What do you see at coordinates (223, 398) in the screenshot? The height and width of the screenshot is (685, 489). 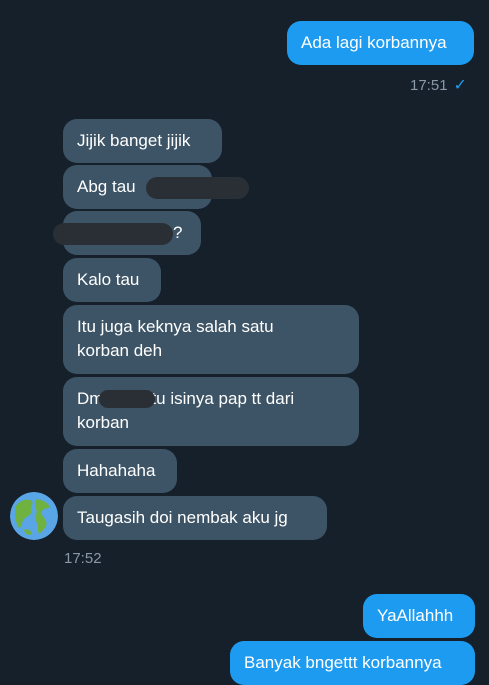 I see `message-text: tu isinya pap tt dari` at bounding box center [223, 398].